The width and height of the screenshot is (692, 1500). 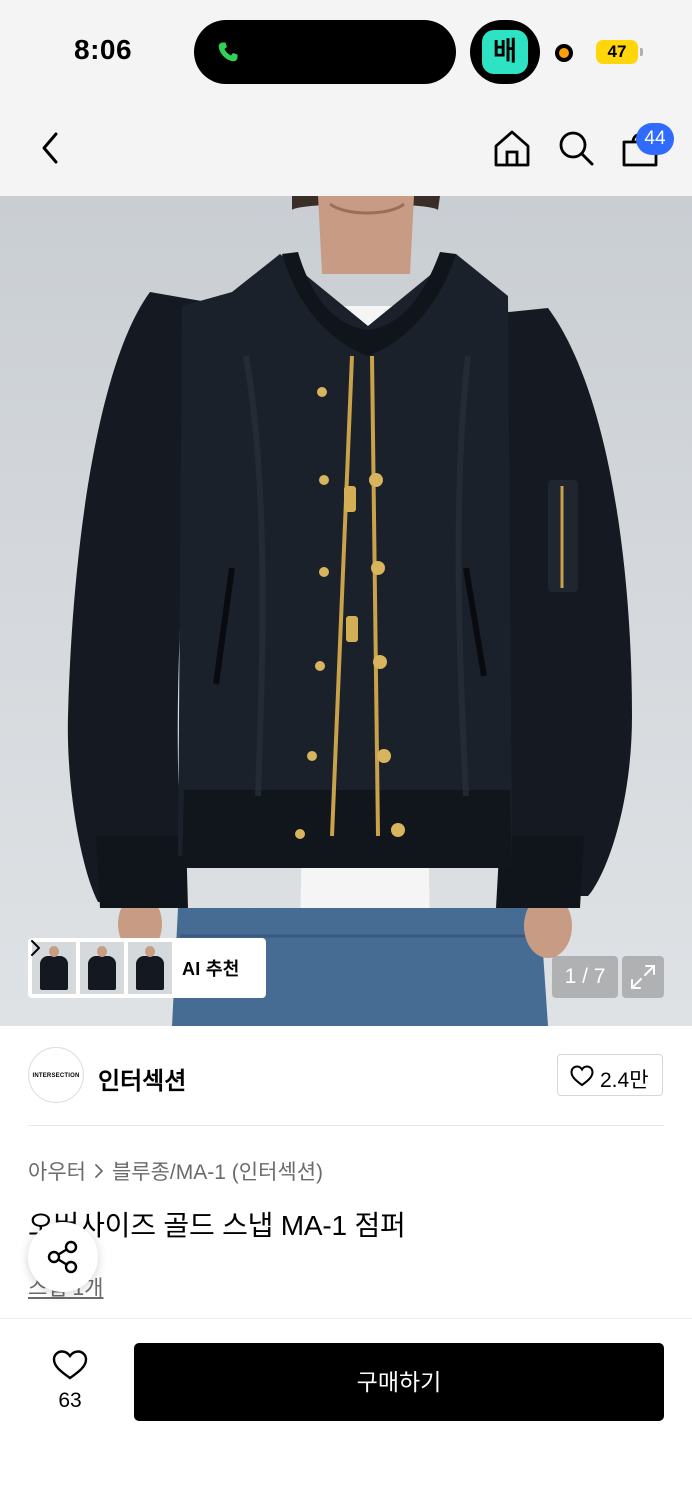 What do you see at coordinates (57, 1171) in the screenshot?
I see `breadcrumb-category: 아우터` at bounding box center [57, 1171].